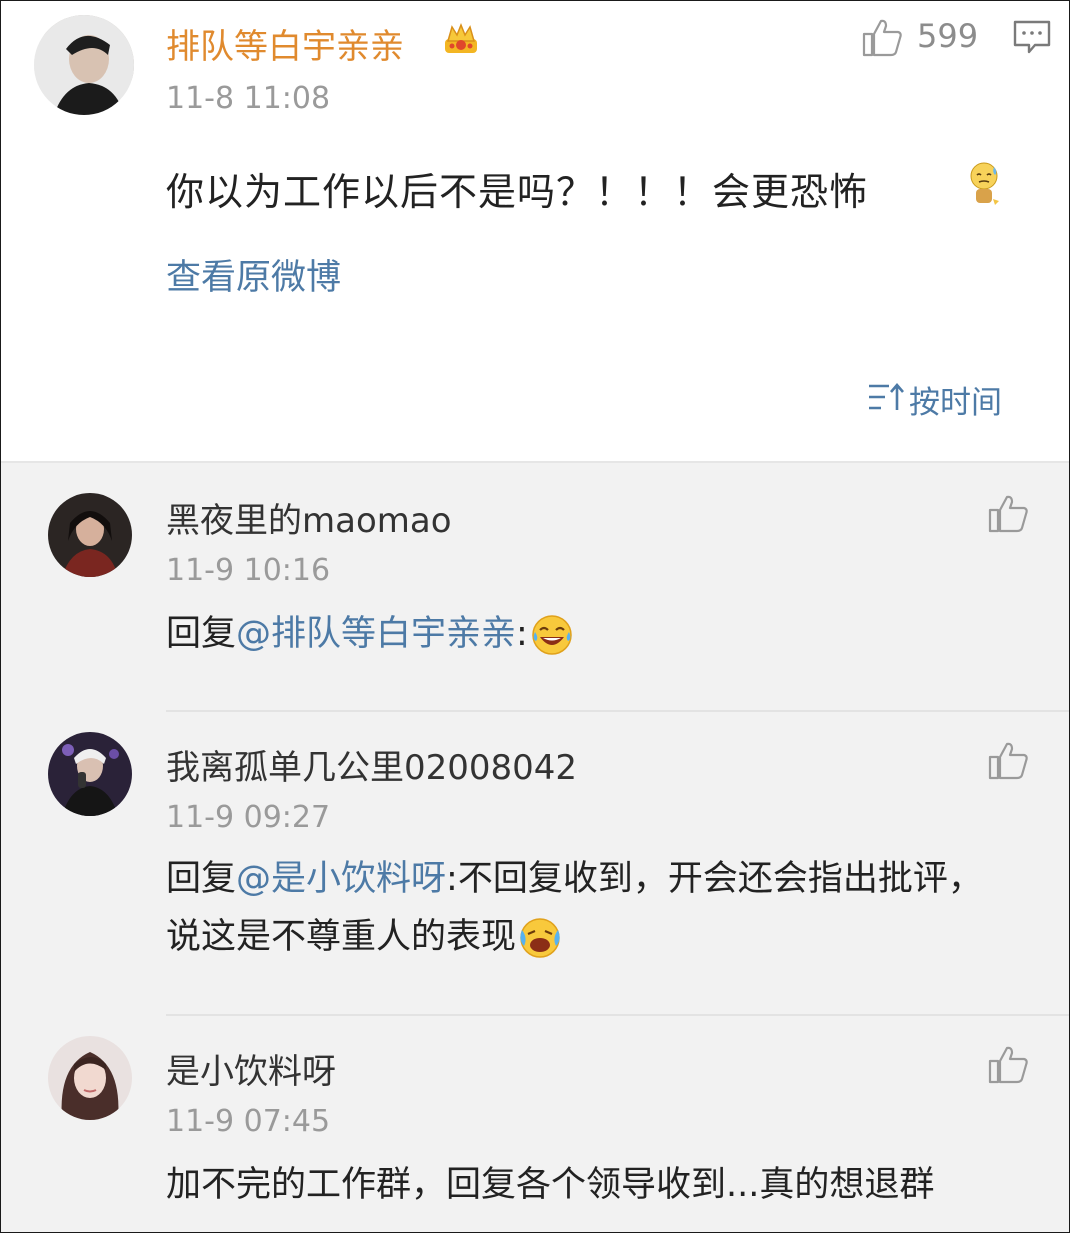  What do you see at coordinates (552, 635) in the screenshot?
I see `laughing-tears-emoji` at bounding box center [552, 635].